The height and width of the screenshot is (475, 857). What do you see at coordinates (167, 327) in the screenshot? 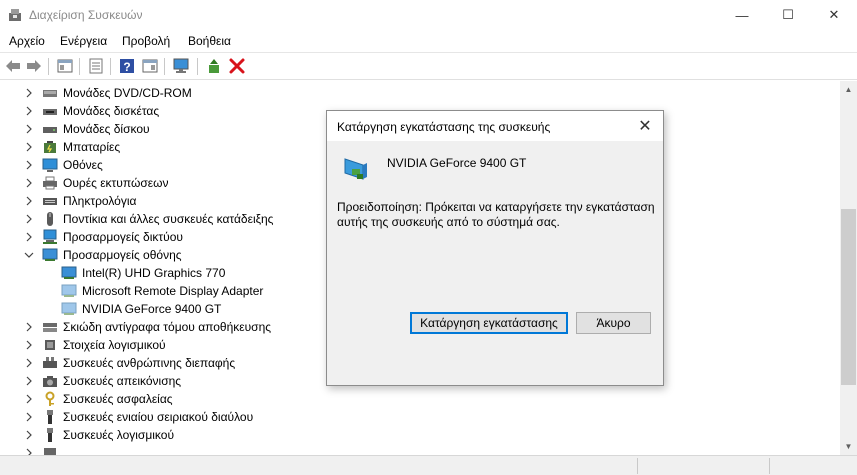
I see `tree-item-label: Σκιώδη αντίγραφα τόμου αποθήκευσης` at bounding box center [167, 327].